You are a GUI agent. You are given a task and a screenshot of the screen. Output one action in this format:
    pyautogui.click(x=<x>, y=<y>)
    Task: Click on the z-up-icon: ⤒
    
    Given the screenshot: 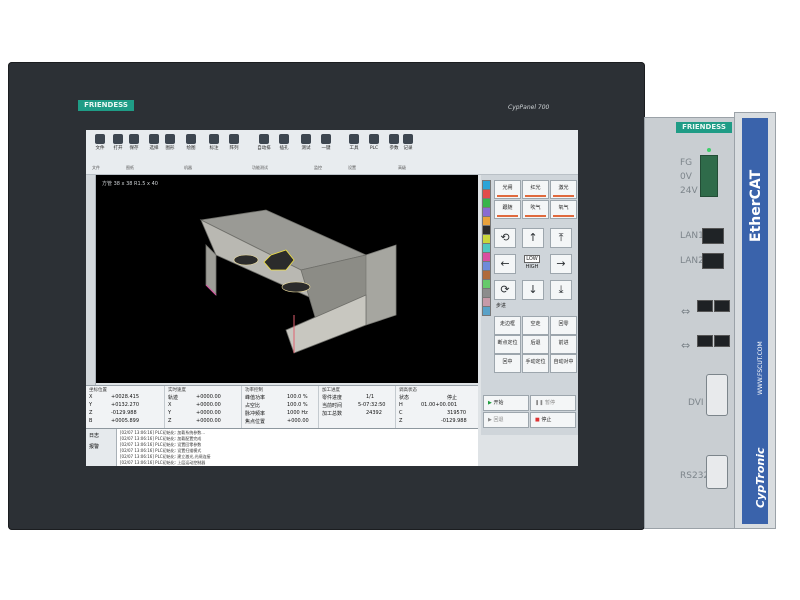 What is the action you would take?
    pyautogui.click(x=561, y=238)
    